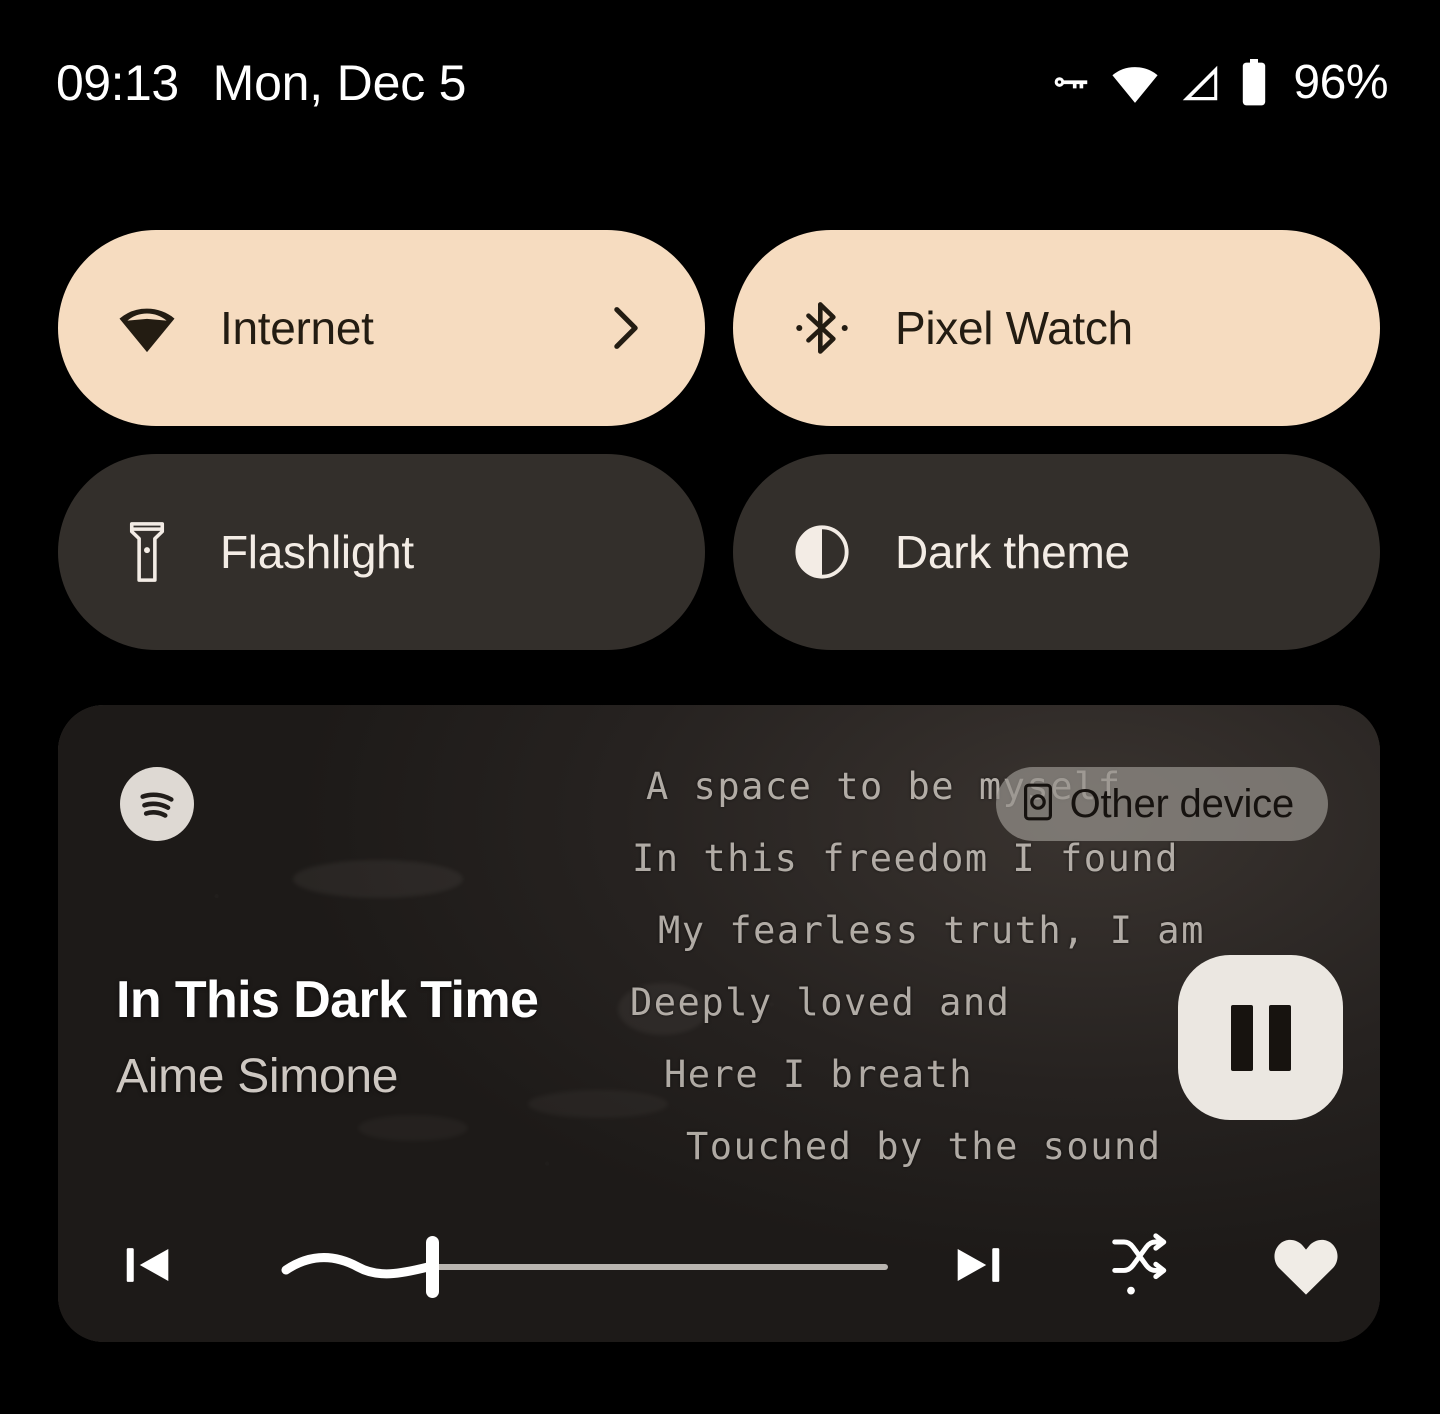  What do you see at coordinates (1070, 83) in the screenshot?
I see `vpn-key-icon` at bounding box center [1070, 83].